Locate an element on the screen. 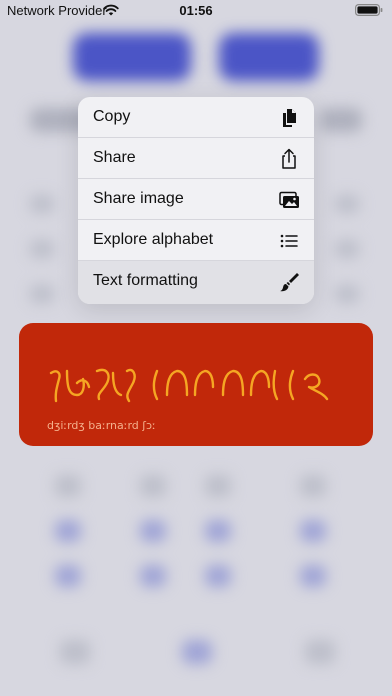 This screenshot has height=696, width=392. battery-icon is located at coordinates (369, 10).